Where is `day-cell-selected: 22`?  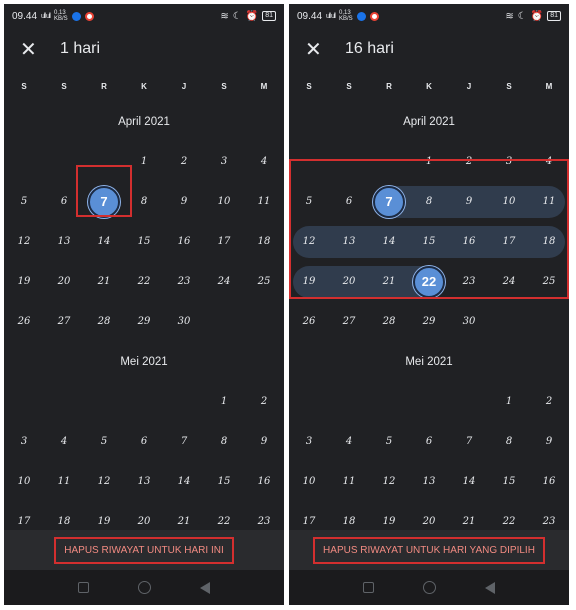
day-cell-selected: 22 is located at coordinates (429, 282).